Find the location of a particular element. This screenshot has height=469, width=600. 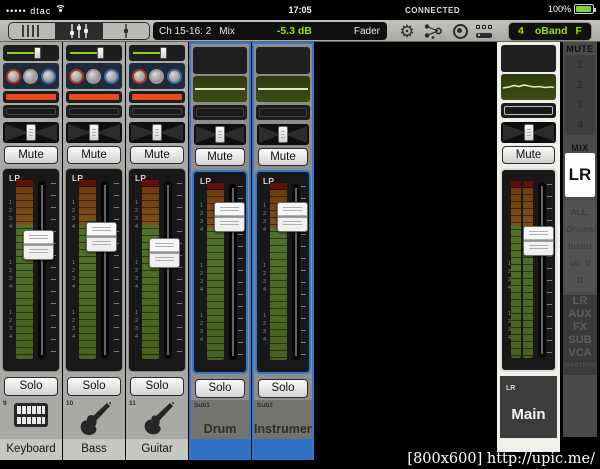

channel-name-label: Bass is located at coordinates (94, 449).